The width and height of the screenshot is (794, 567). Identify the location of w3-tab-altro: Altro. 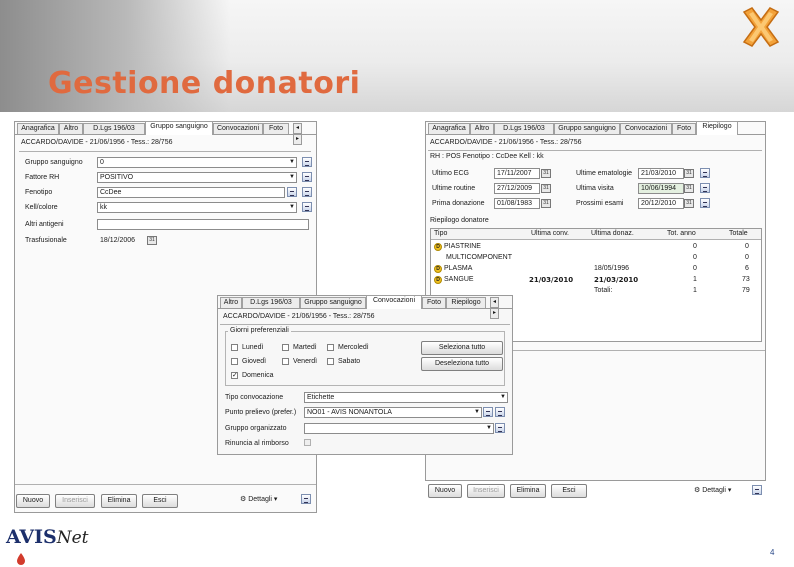
(231, 302).